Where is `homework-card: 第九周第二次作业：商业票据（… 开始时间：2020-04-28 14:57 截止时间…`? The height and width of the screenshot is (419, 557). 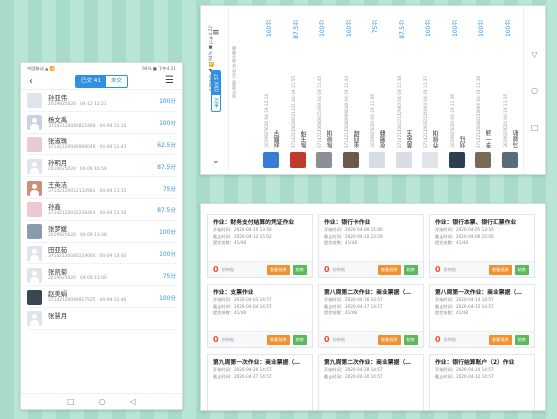 homework-card: 第九周第二次作业：商业票据（… 开始时间：2020-04-28 14:57 截止时间… is located at coordinates (371, 382).